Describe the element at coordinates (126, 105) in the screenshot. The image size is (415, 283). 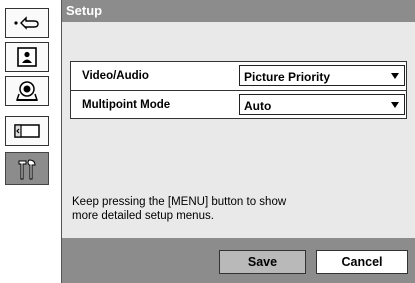
I see `setting-label-multipoint-mode: Multipoint Mode` at that location.